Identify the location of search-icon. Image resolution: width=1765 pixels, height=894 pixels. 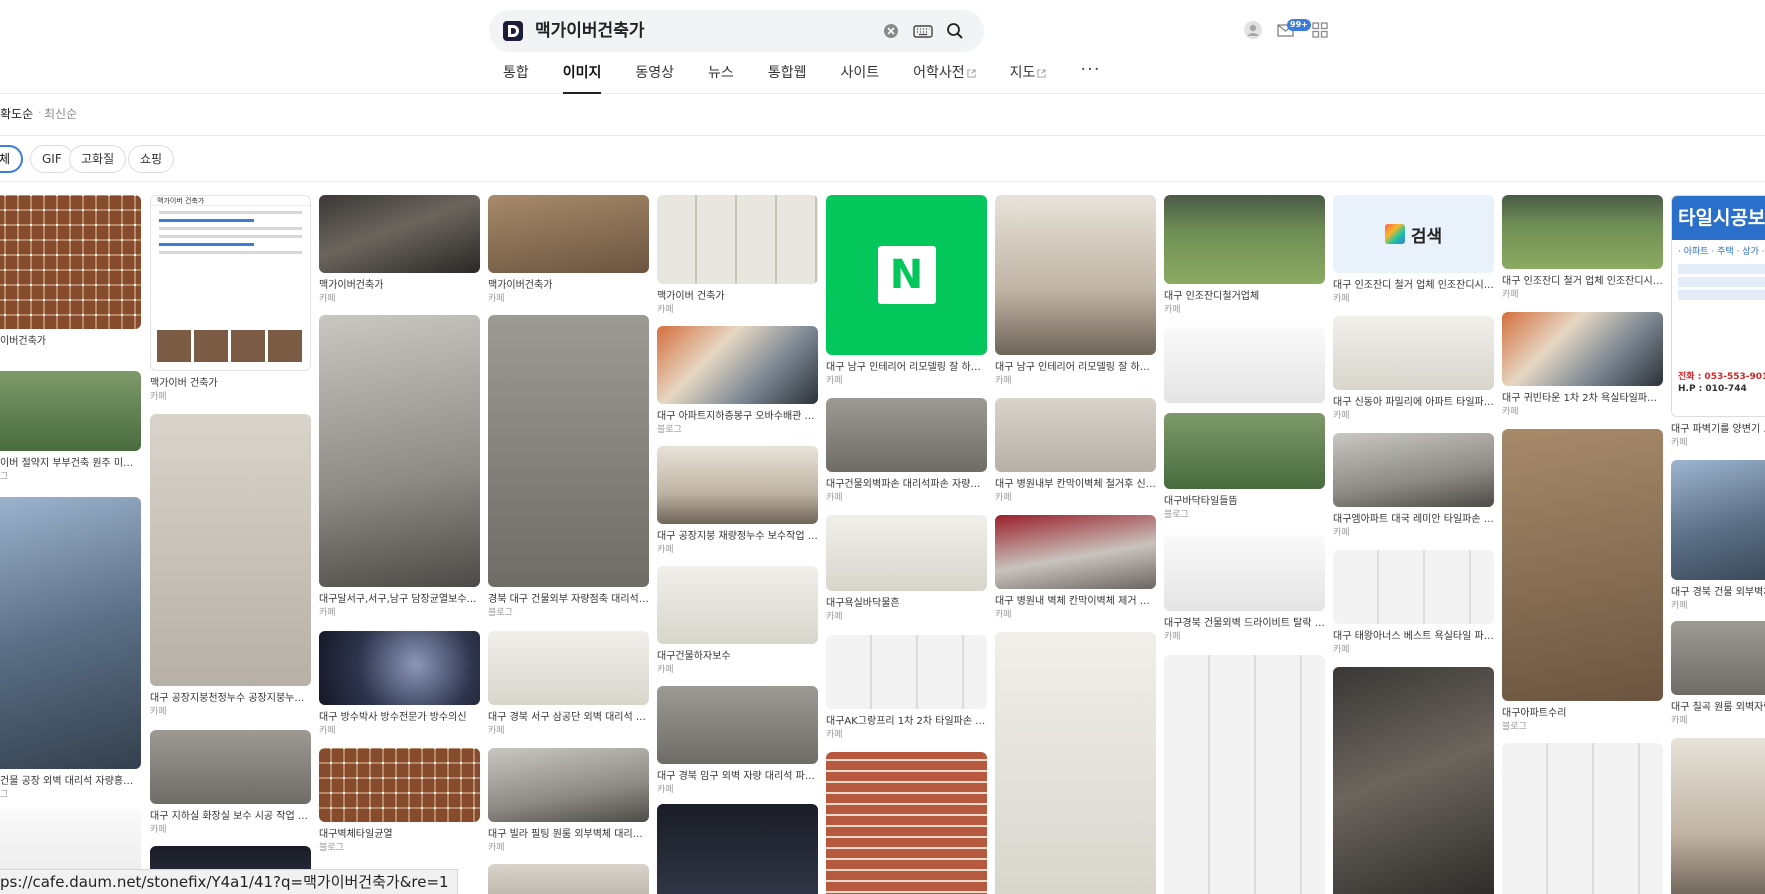
(955, 31).